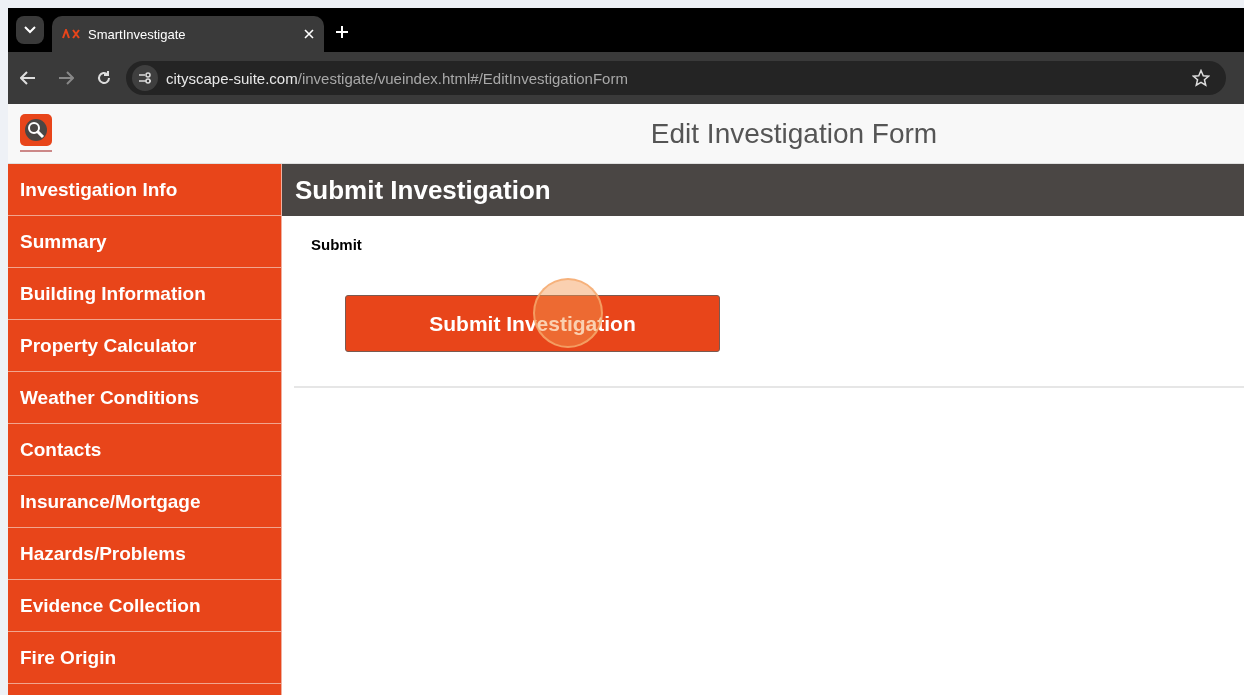 The image size is (1244, 695). Describe the element at coordinates (1201, 78) in the screenshot. I see `star-icon` at that location.